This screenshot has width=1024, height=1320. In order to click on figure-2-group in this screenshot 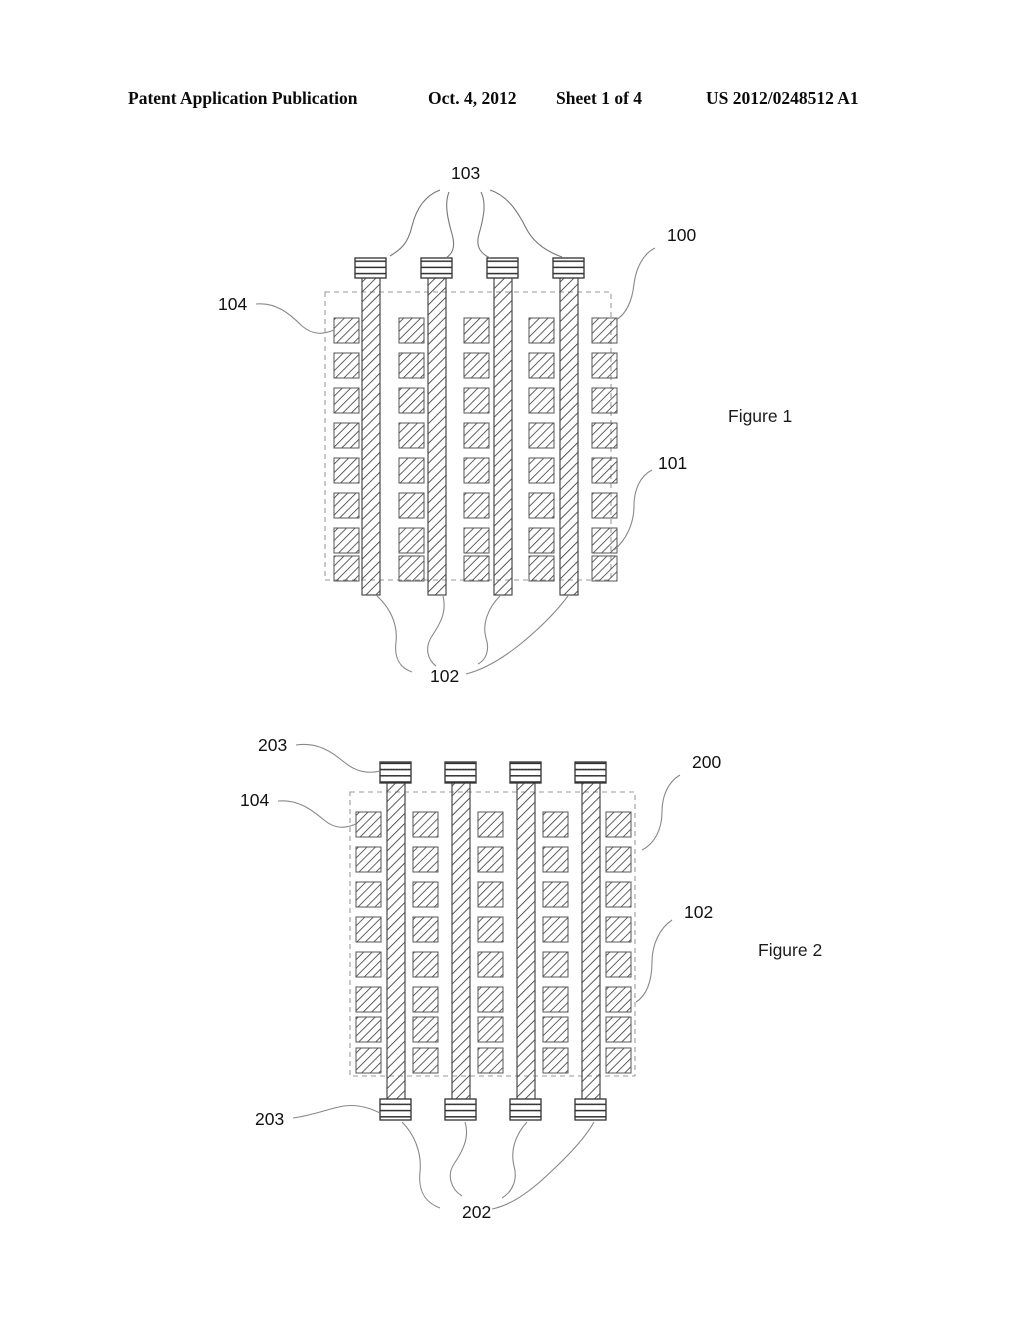, I will do `click(479, 976)`.